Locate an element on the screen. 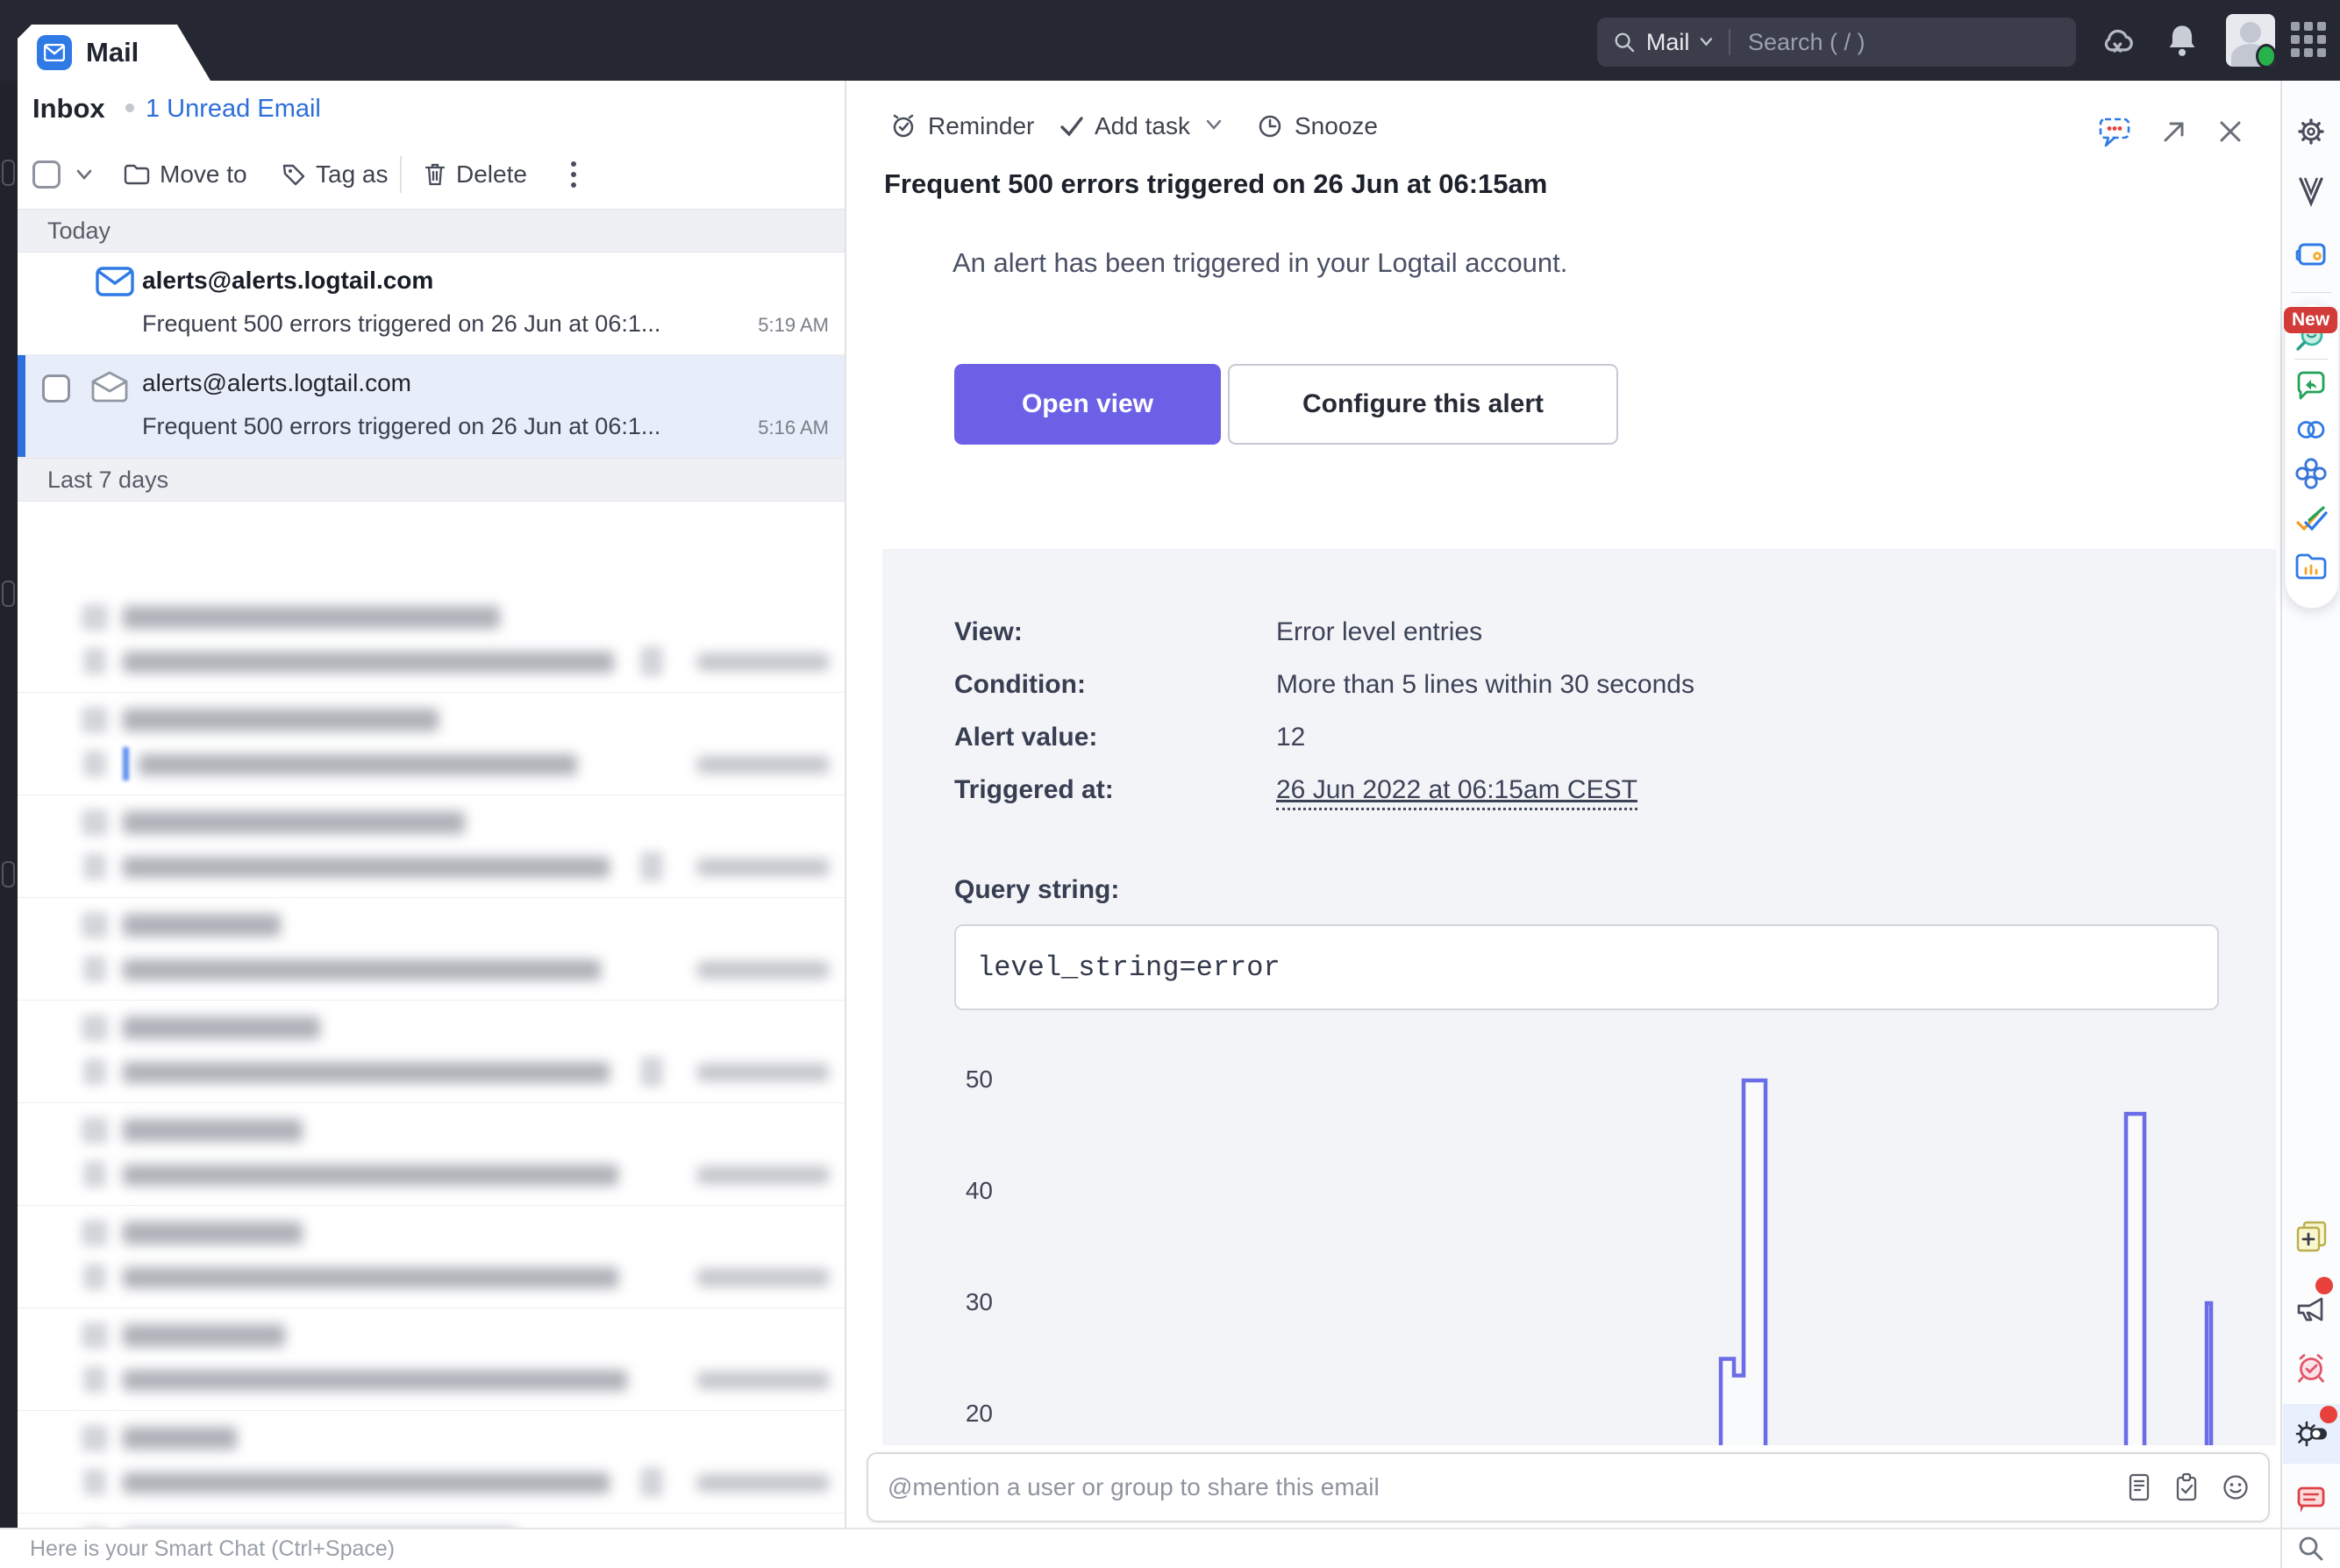  section-label: Today is located at coordinates (79, 231).